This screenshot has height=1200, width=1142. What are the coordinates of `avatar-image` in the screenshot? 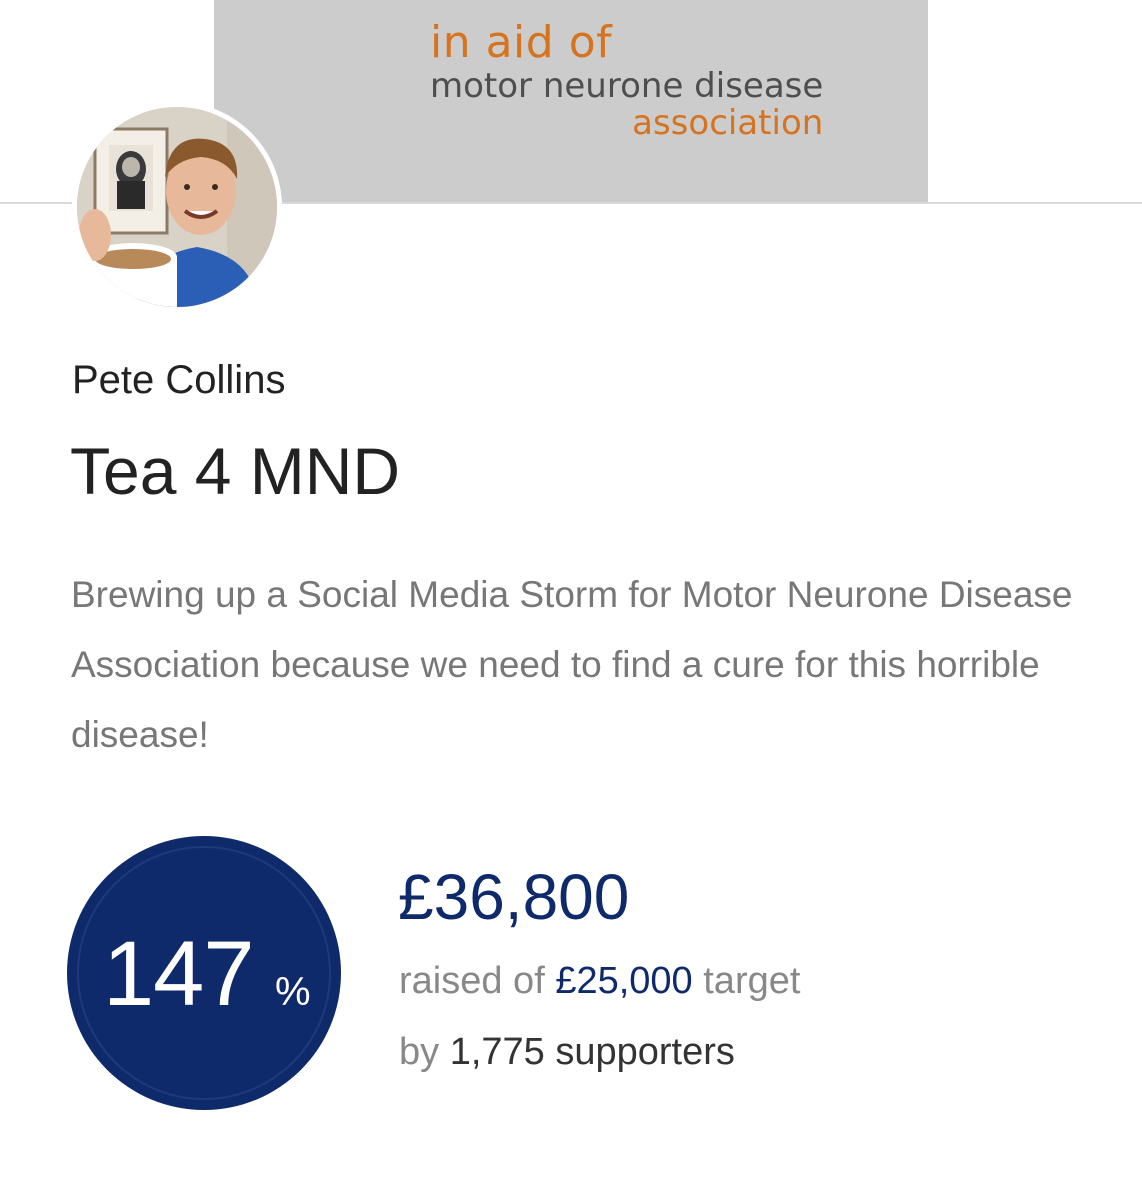 It's located at (177, 207).